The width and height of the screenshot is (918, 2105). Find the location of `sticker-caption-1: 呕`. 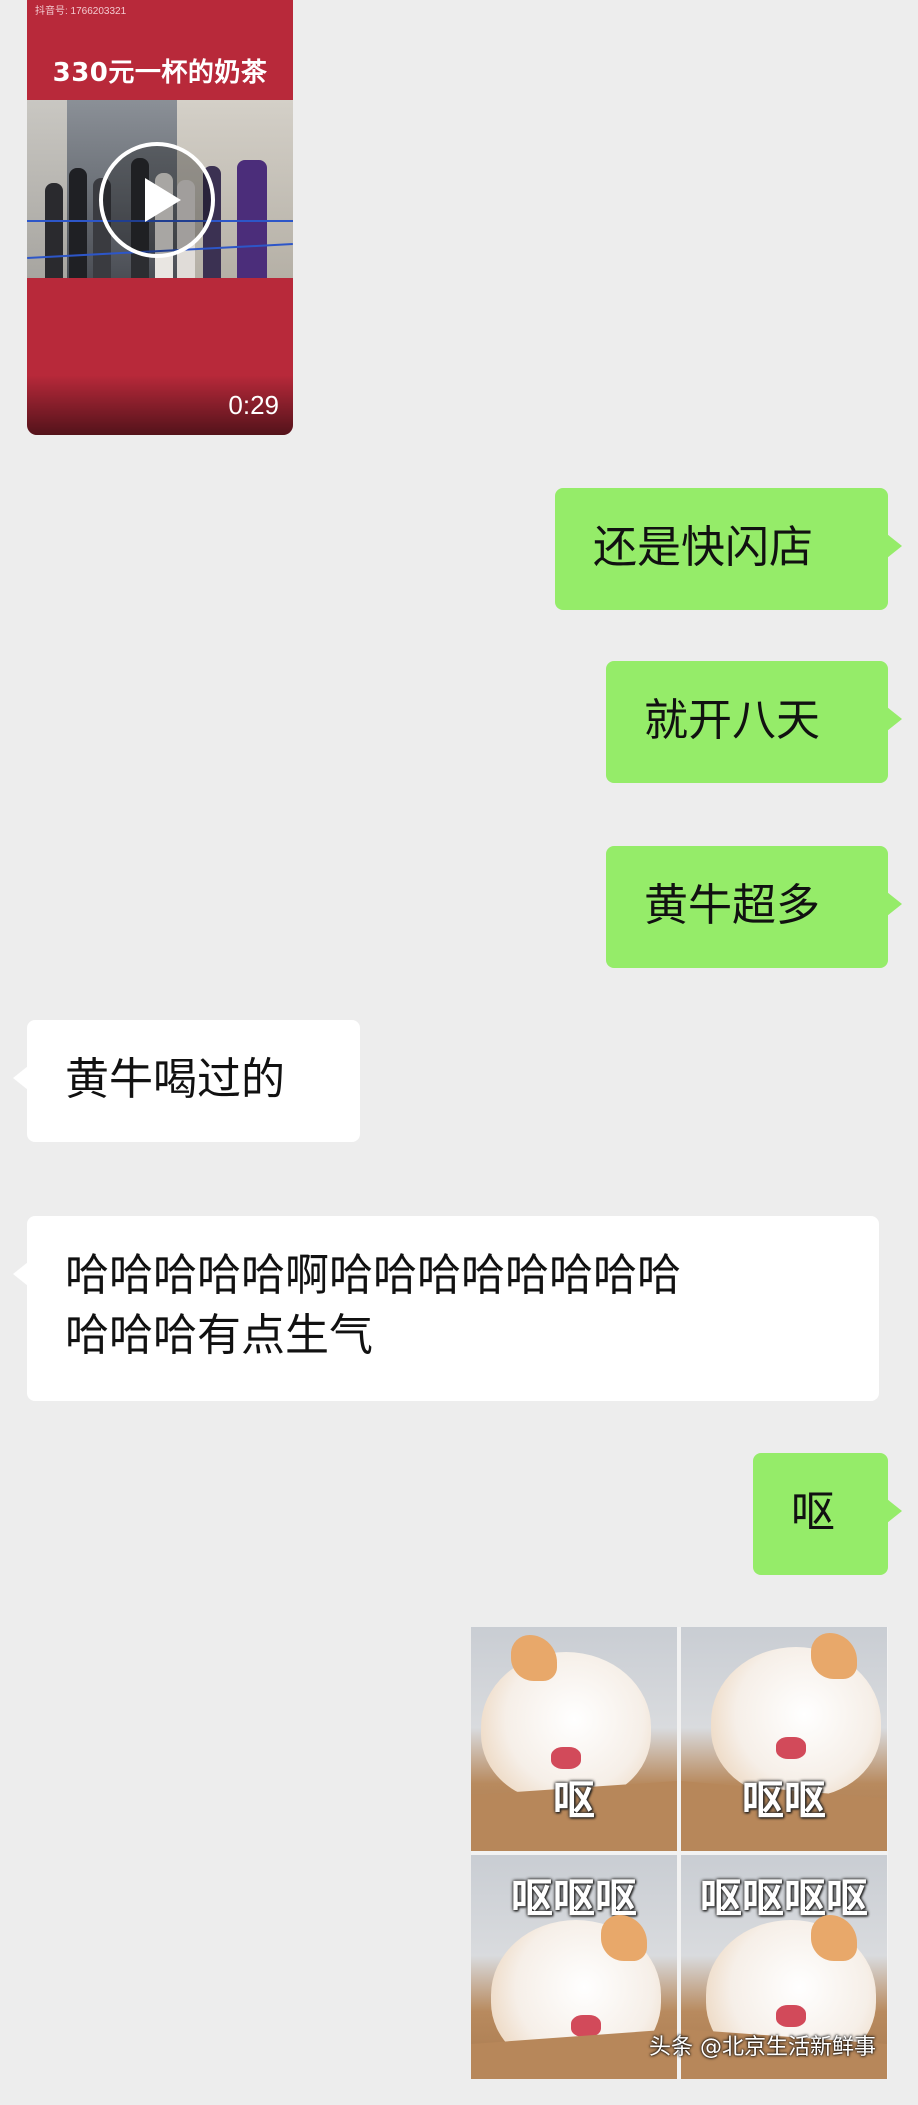

sticker-caption-1: 呕 is located at coordinates (573, 1800).